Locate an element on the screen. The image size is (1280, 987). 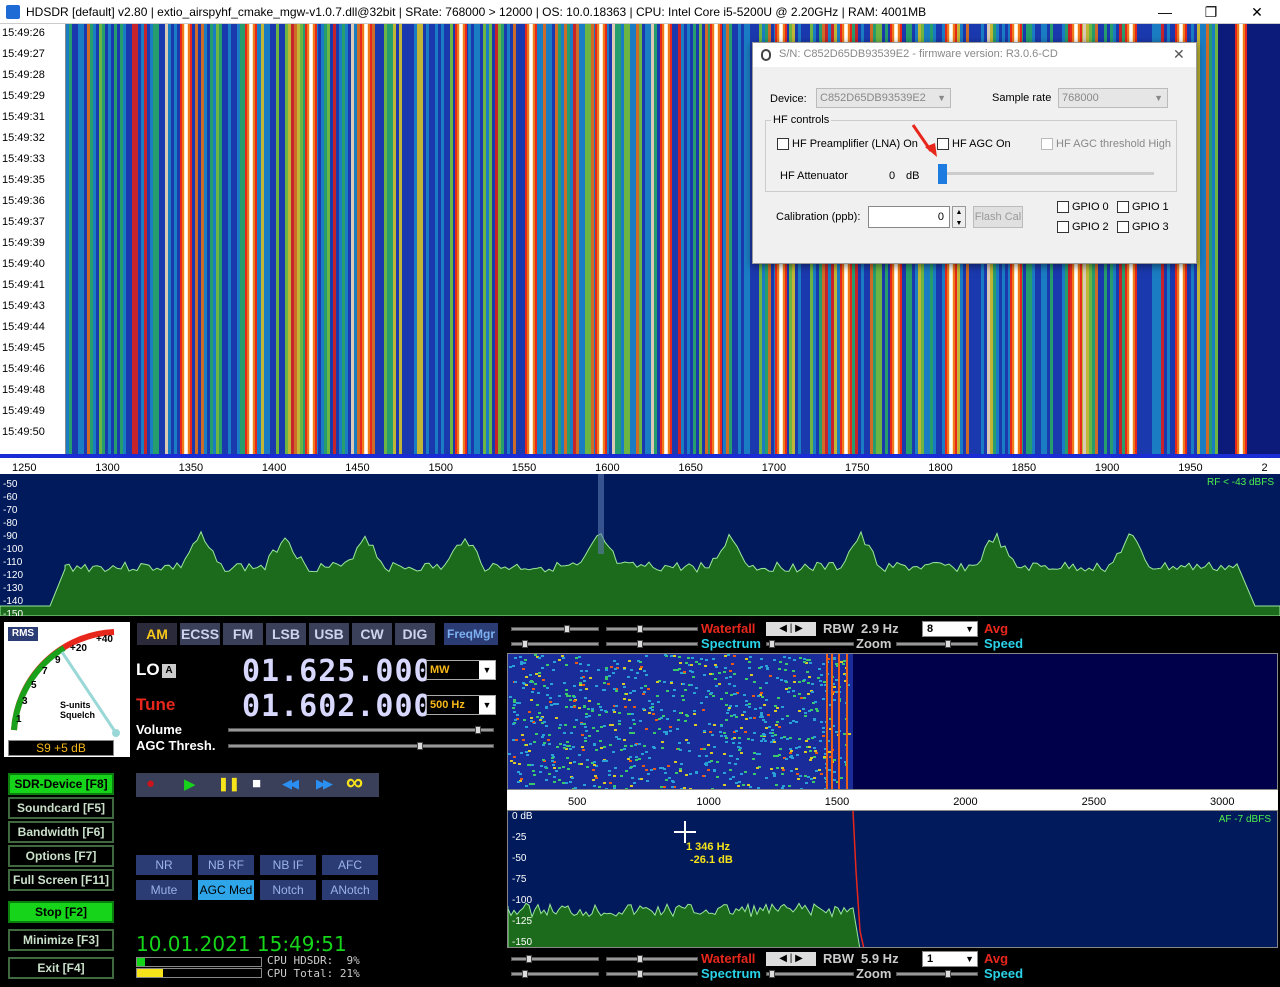
attenuator-thumb is located at coordinates (942, 174).